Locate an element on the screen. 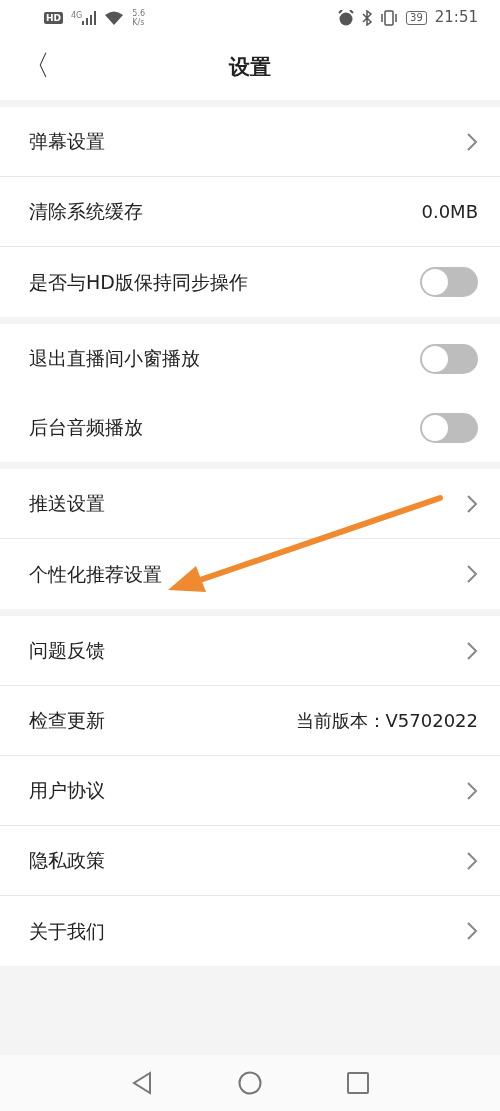 The width and height of the screenshot is (500, 1111). speed-value: 5.6 is located at coordinates (139, 13).